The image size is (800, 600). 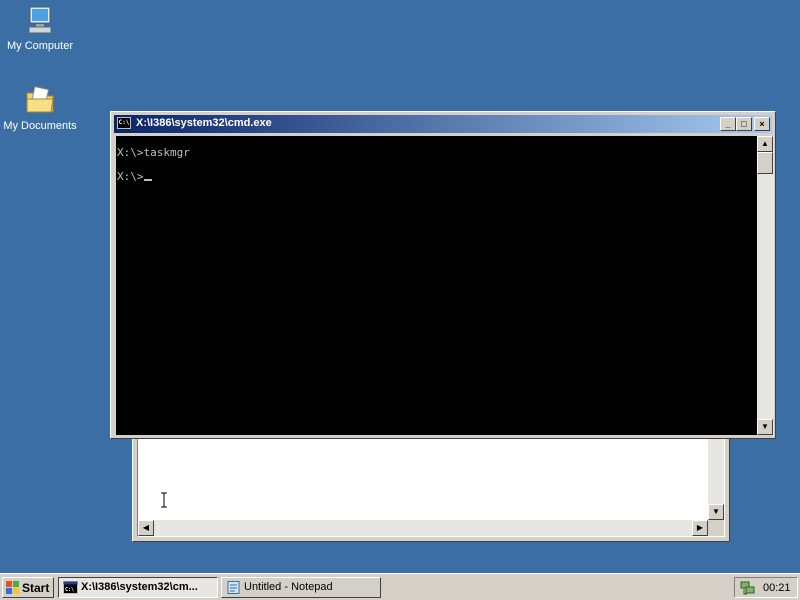 What do you see at coordinates (164, 501) in the screenshot?
I see `text-cursor-icon` at bounding box center [164, 501].